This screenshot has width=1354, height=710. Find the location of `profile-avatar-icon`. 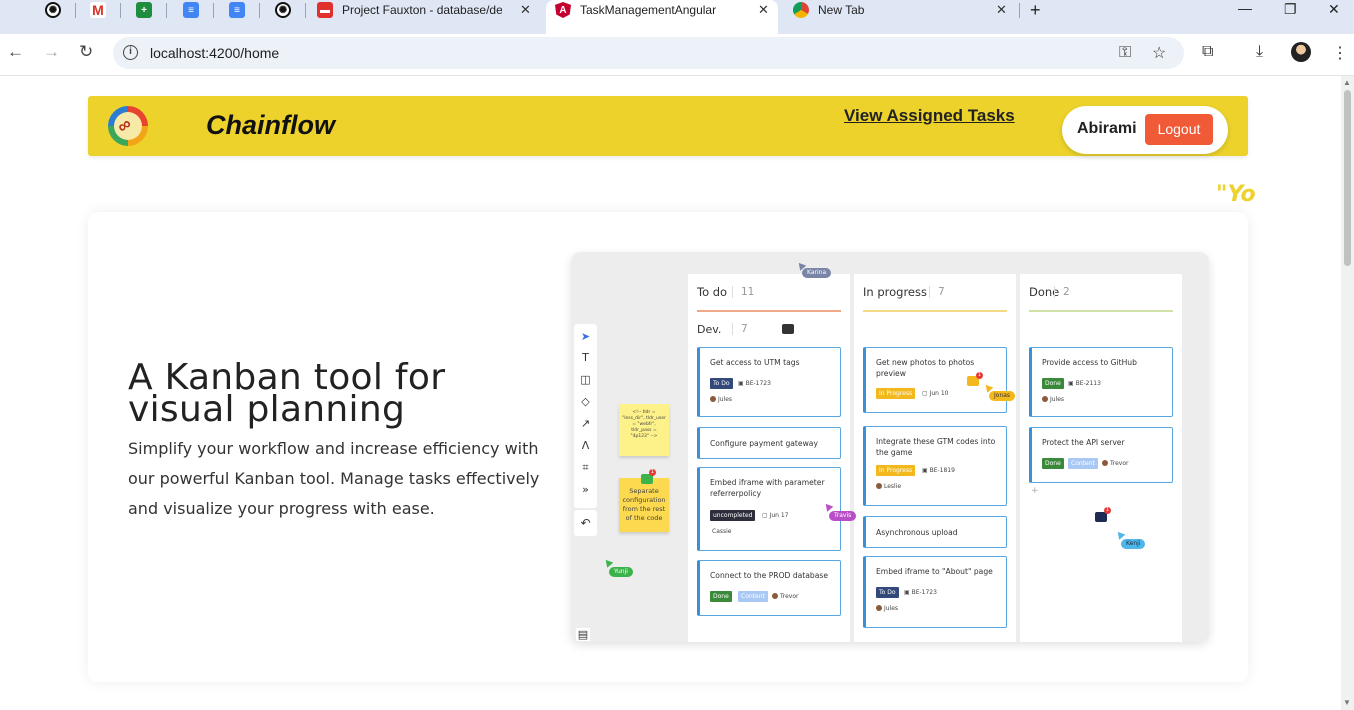

profile-avatar-icon is located at coordinates (1301, 52).